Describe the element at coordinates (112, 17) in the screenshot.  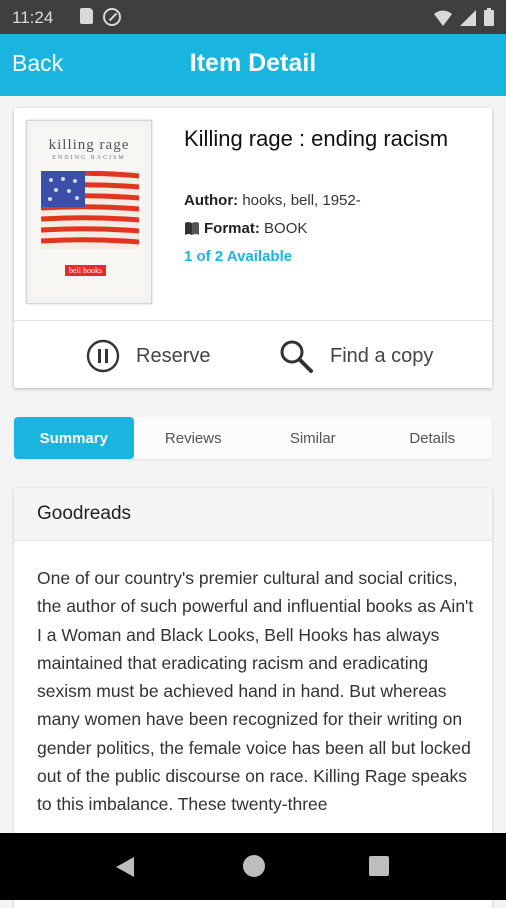
I see `do-not-disturb-icon` at that location.